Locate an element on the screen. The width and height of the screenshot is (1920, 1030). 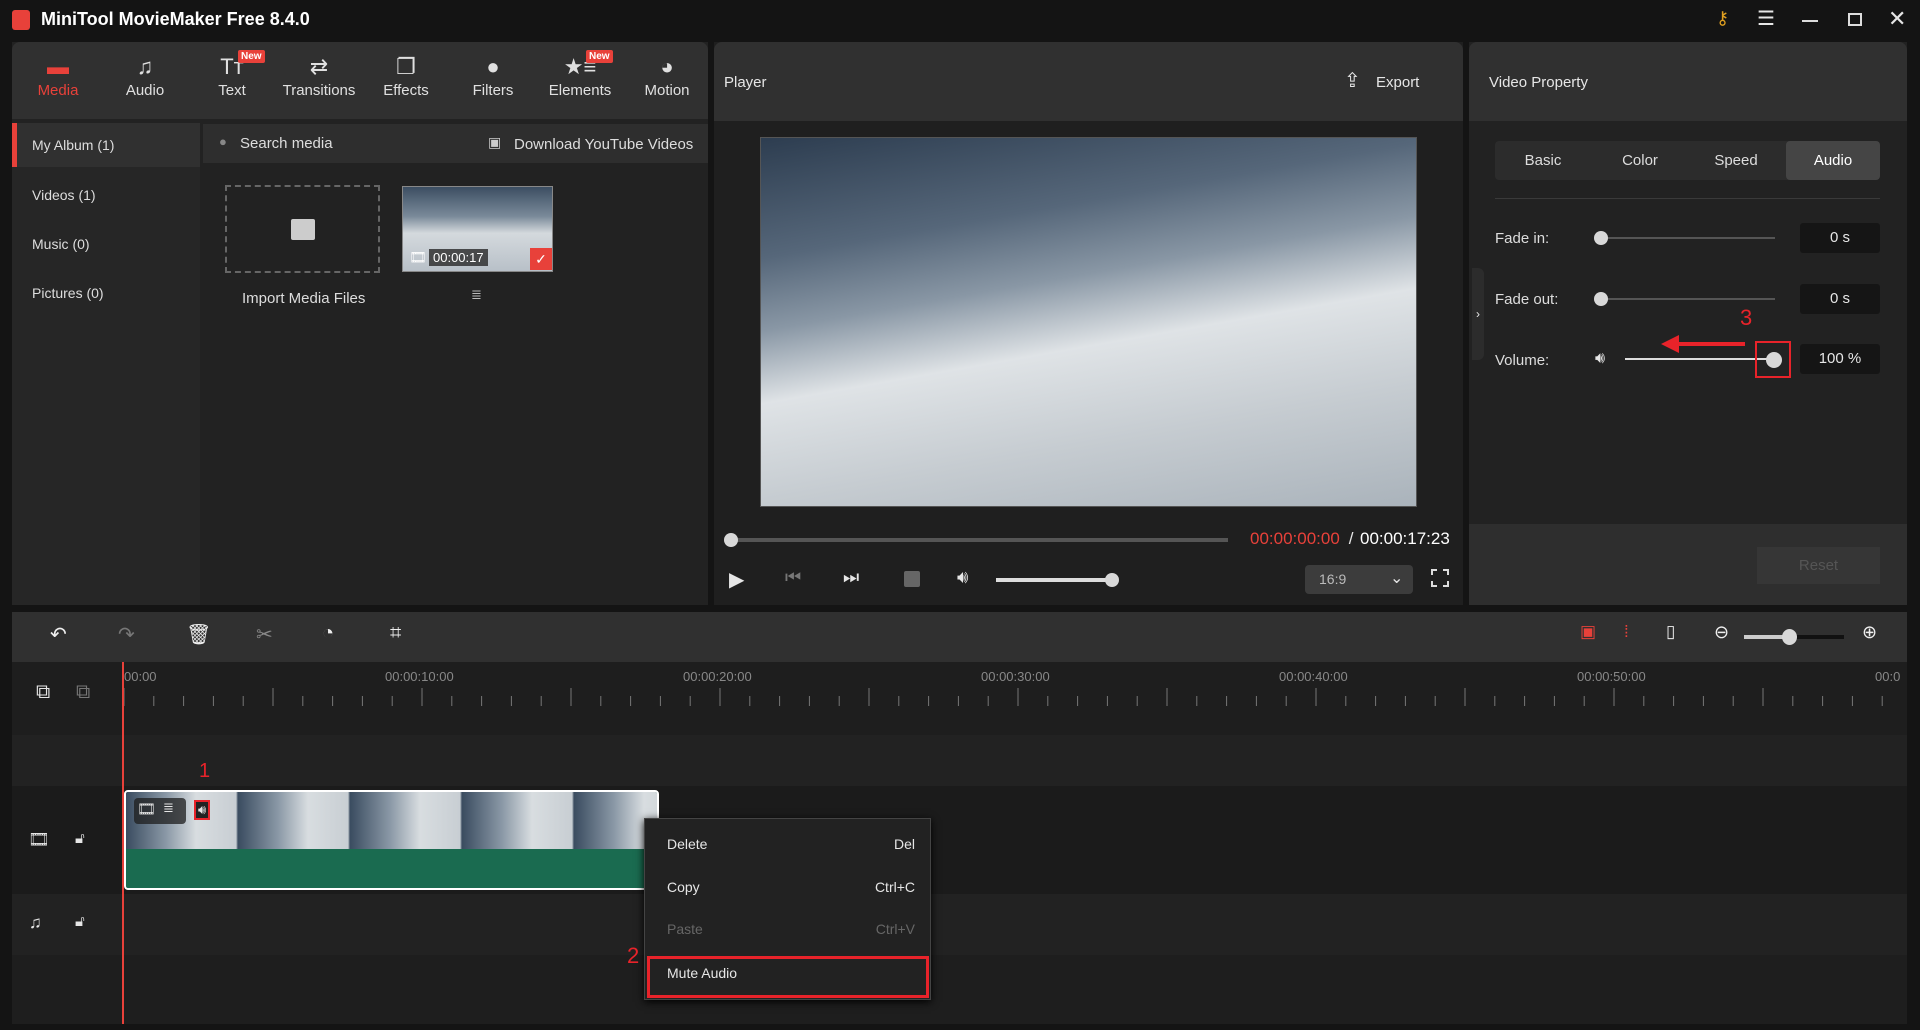
export-button: Export is located at coordinates (1397, 82).